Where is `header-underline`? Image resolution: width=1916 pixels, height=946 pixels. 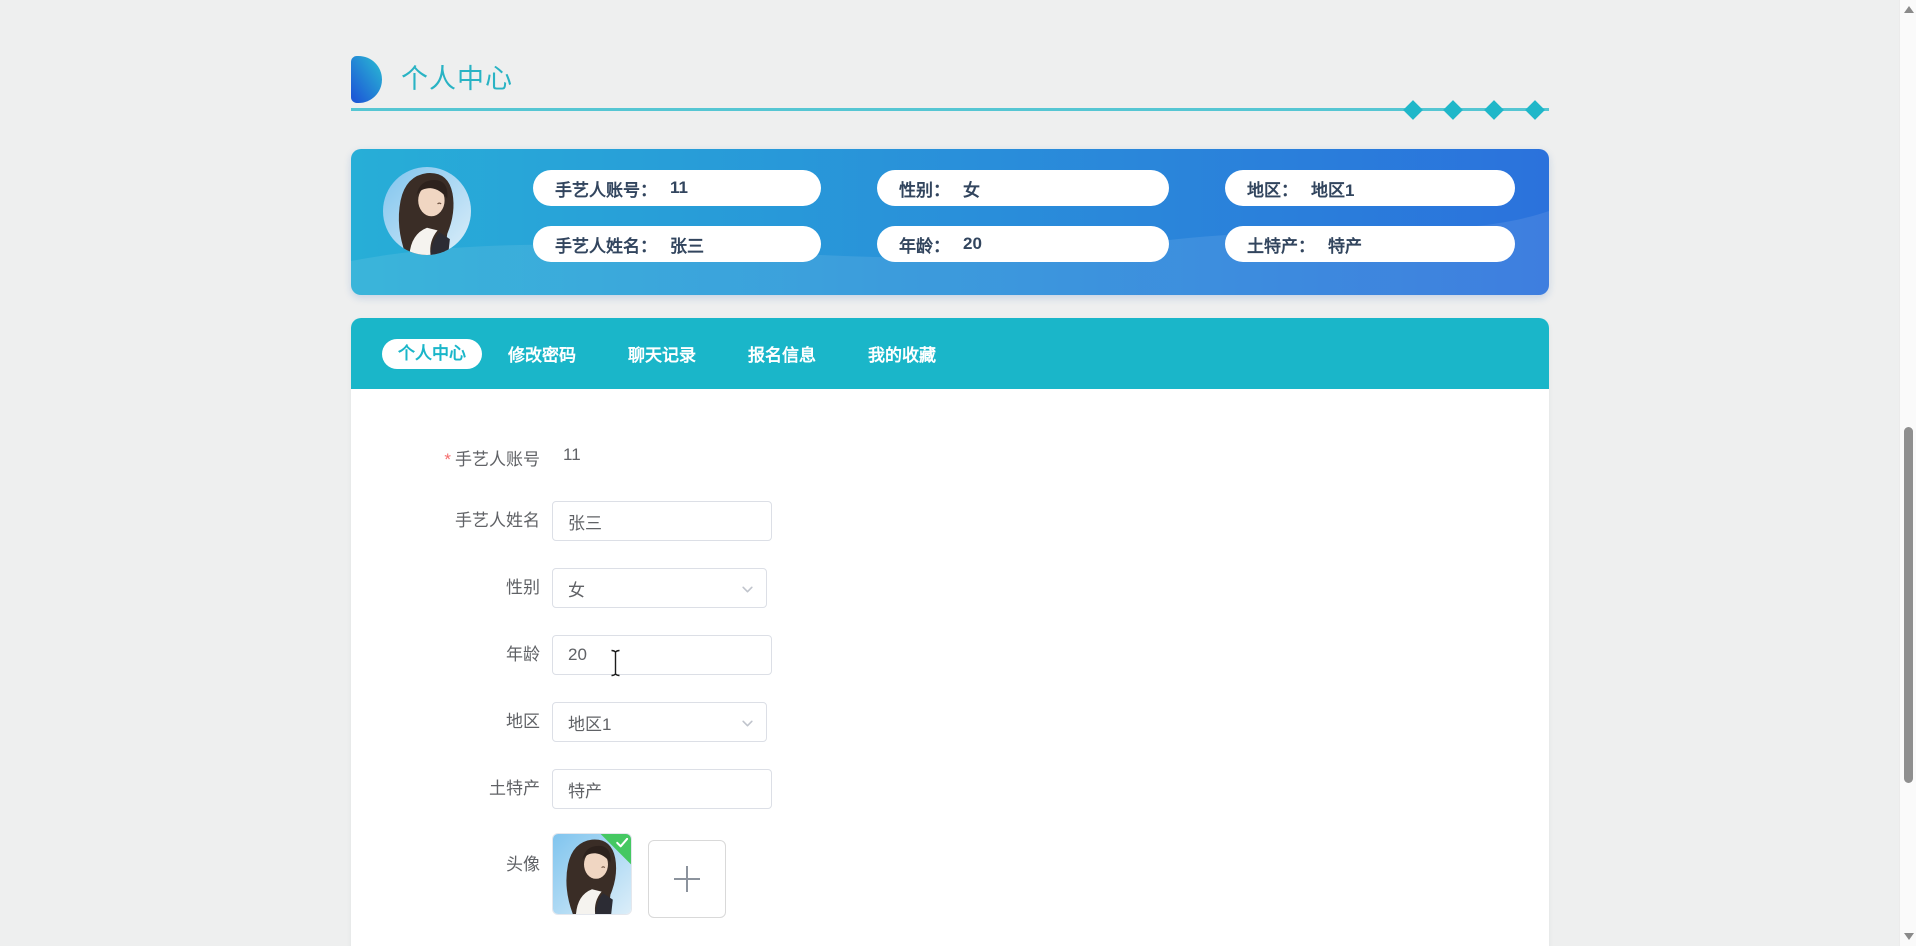 header-underline is located at coordinates (950, 109).